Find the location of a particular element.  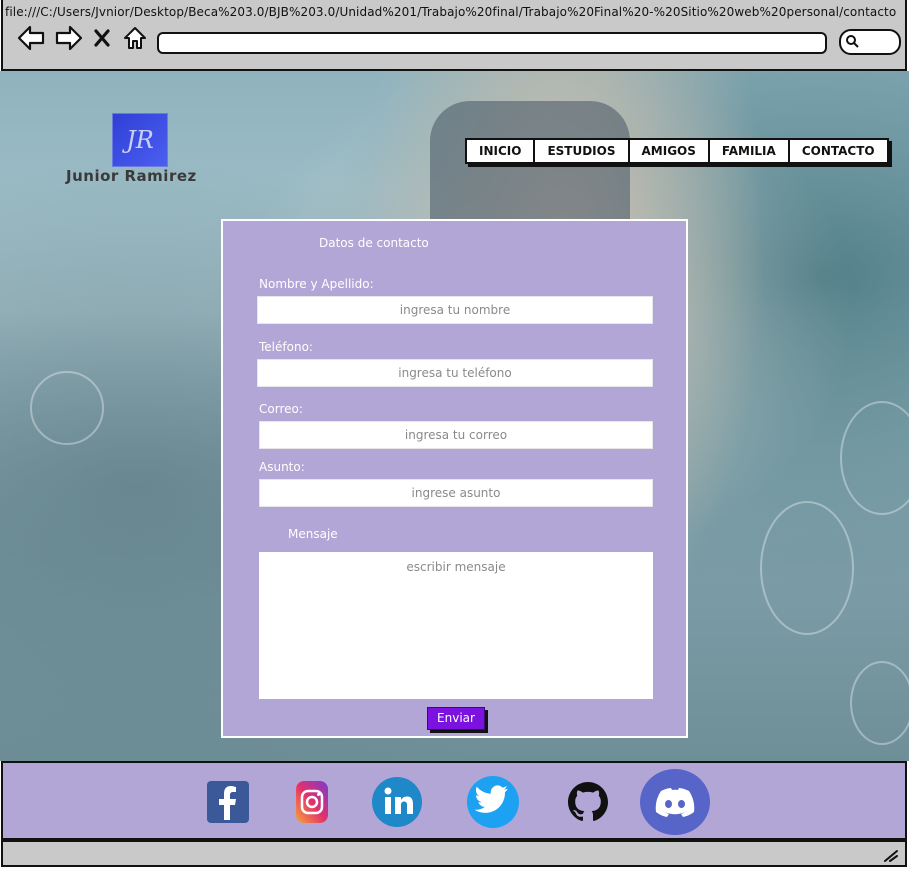

instagram-icon is located at coordinates (312, 802).